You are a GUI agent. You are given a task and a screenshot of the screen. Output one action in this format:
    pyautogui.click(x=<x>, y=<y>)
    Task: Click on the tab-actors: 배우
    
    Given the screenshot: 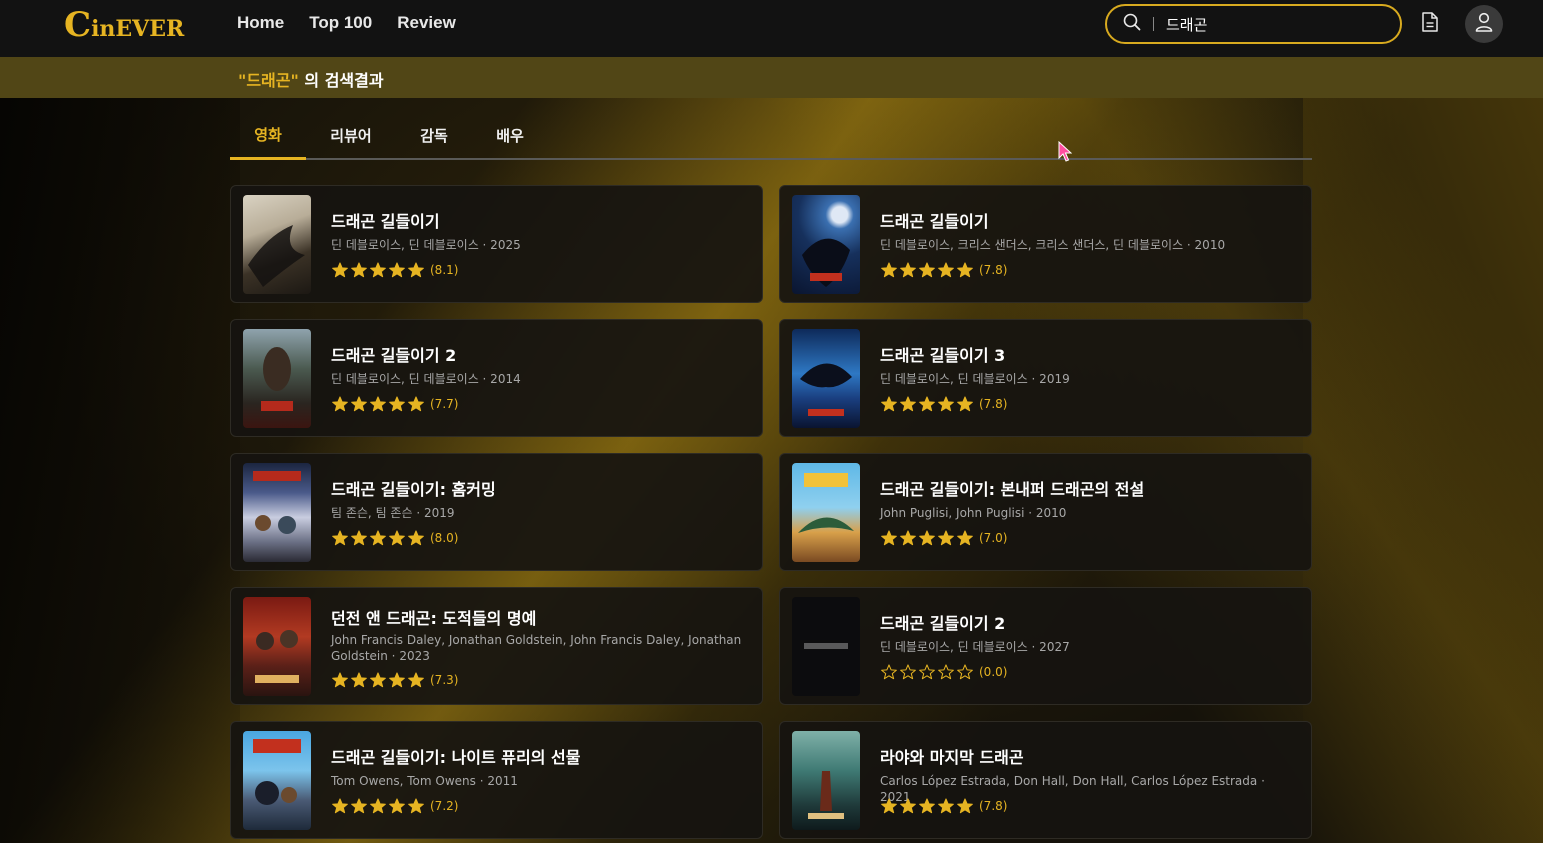 What is the action you would take?
    pyautogui.click(x=510, y=135)
    